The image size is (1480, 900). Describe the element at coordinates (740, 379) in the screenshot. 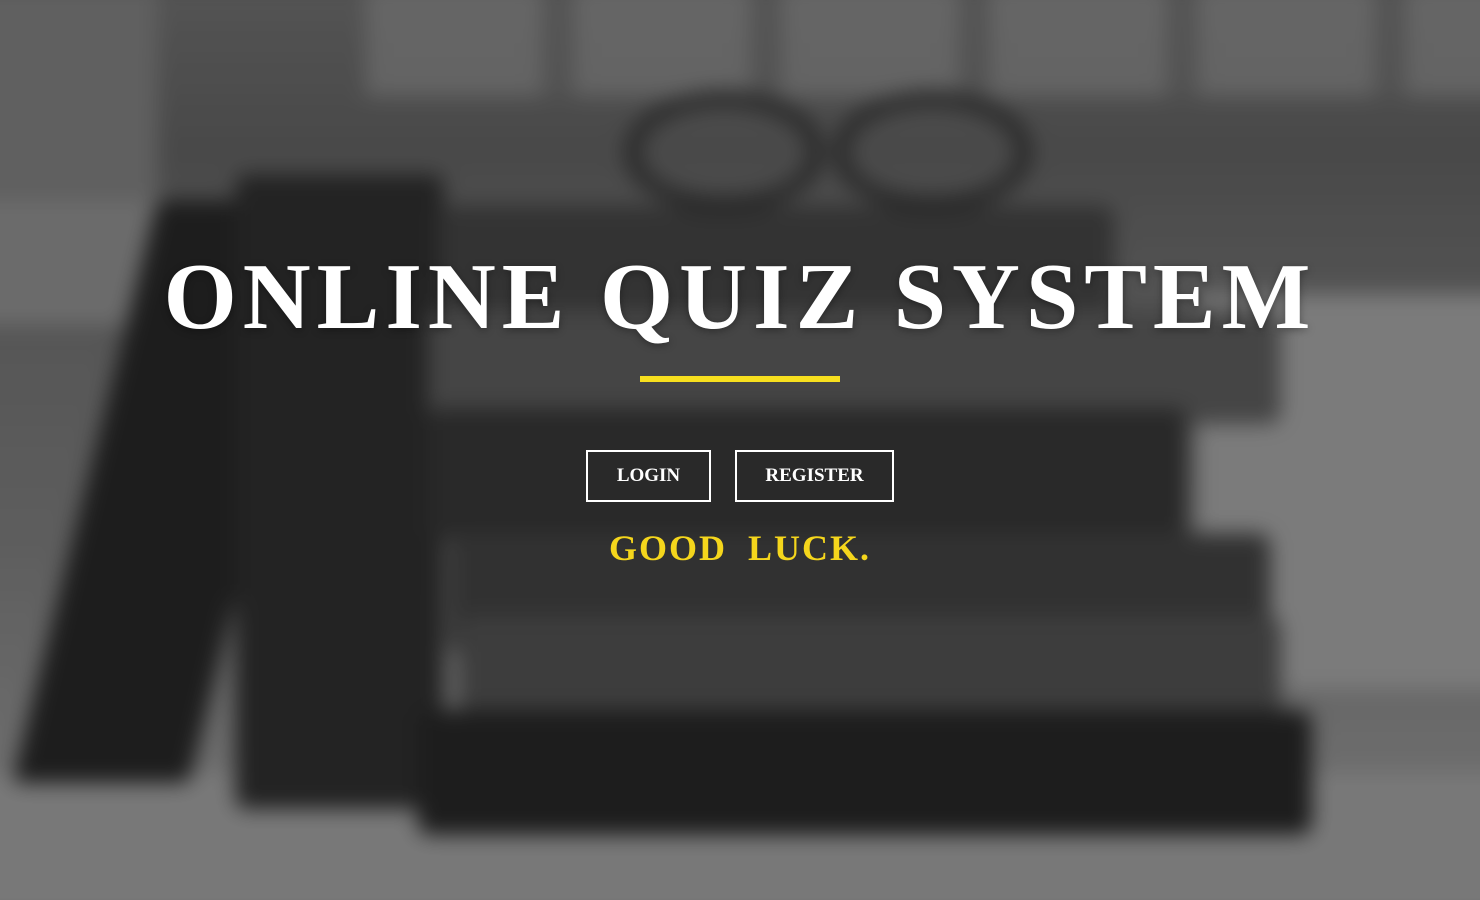

I see `title-divider` at that location.